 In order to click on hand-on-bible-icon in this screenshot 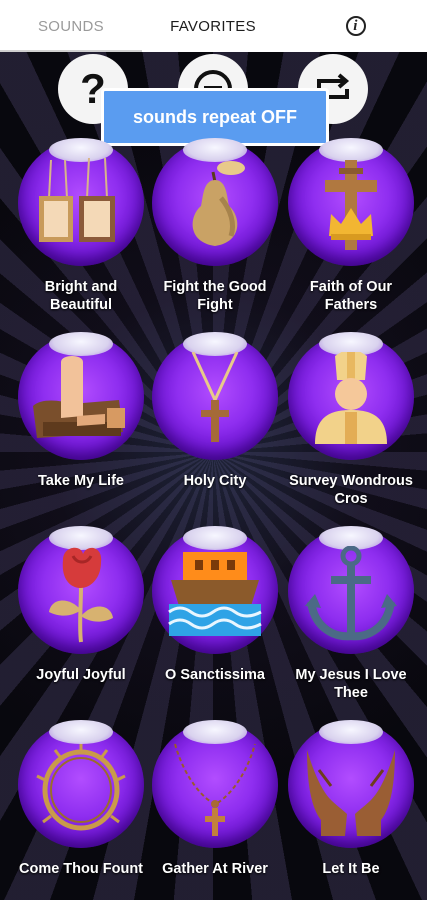, I will do `click(79, 397)`.